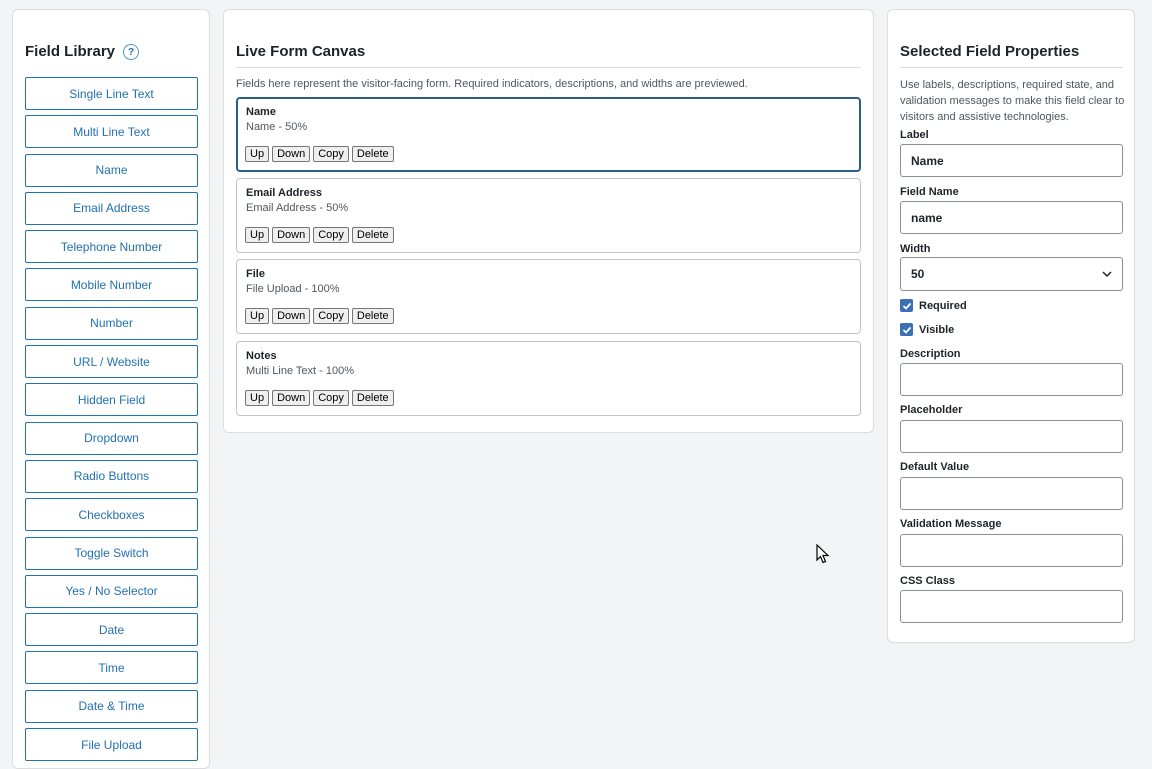 The height and width of the screenshot is (769, 1152). What do you see at coordinates (255, 274) in the screenshot?
I see `field-card-title: File` at bounding box center [255, 274].